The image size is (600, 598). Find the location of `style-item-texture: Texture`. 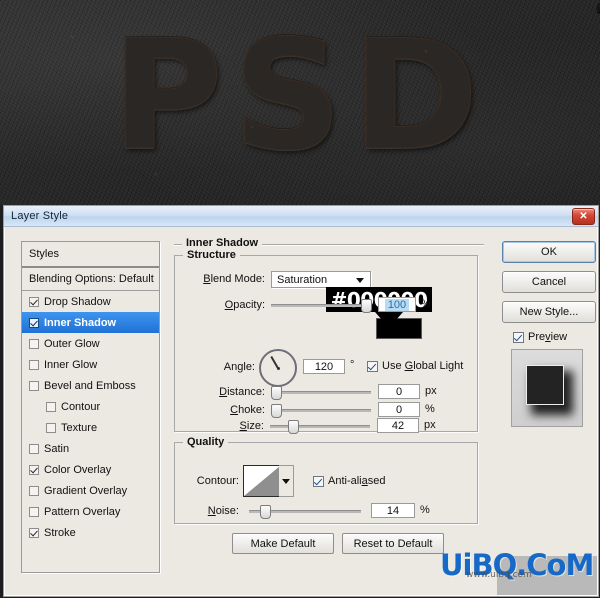

style-item-texture: Texture is located at coordinates (90, 427).